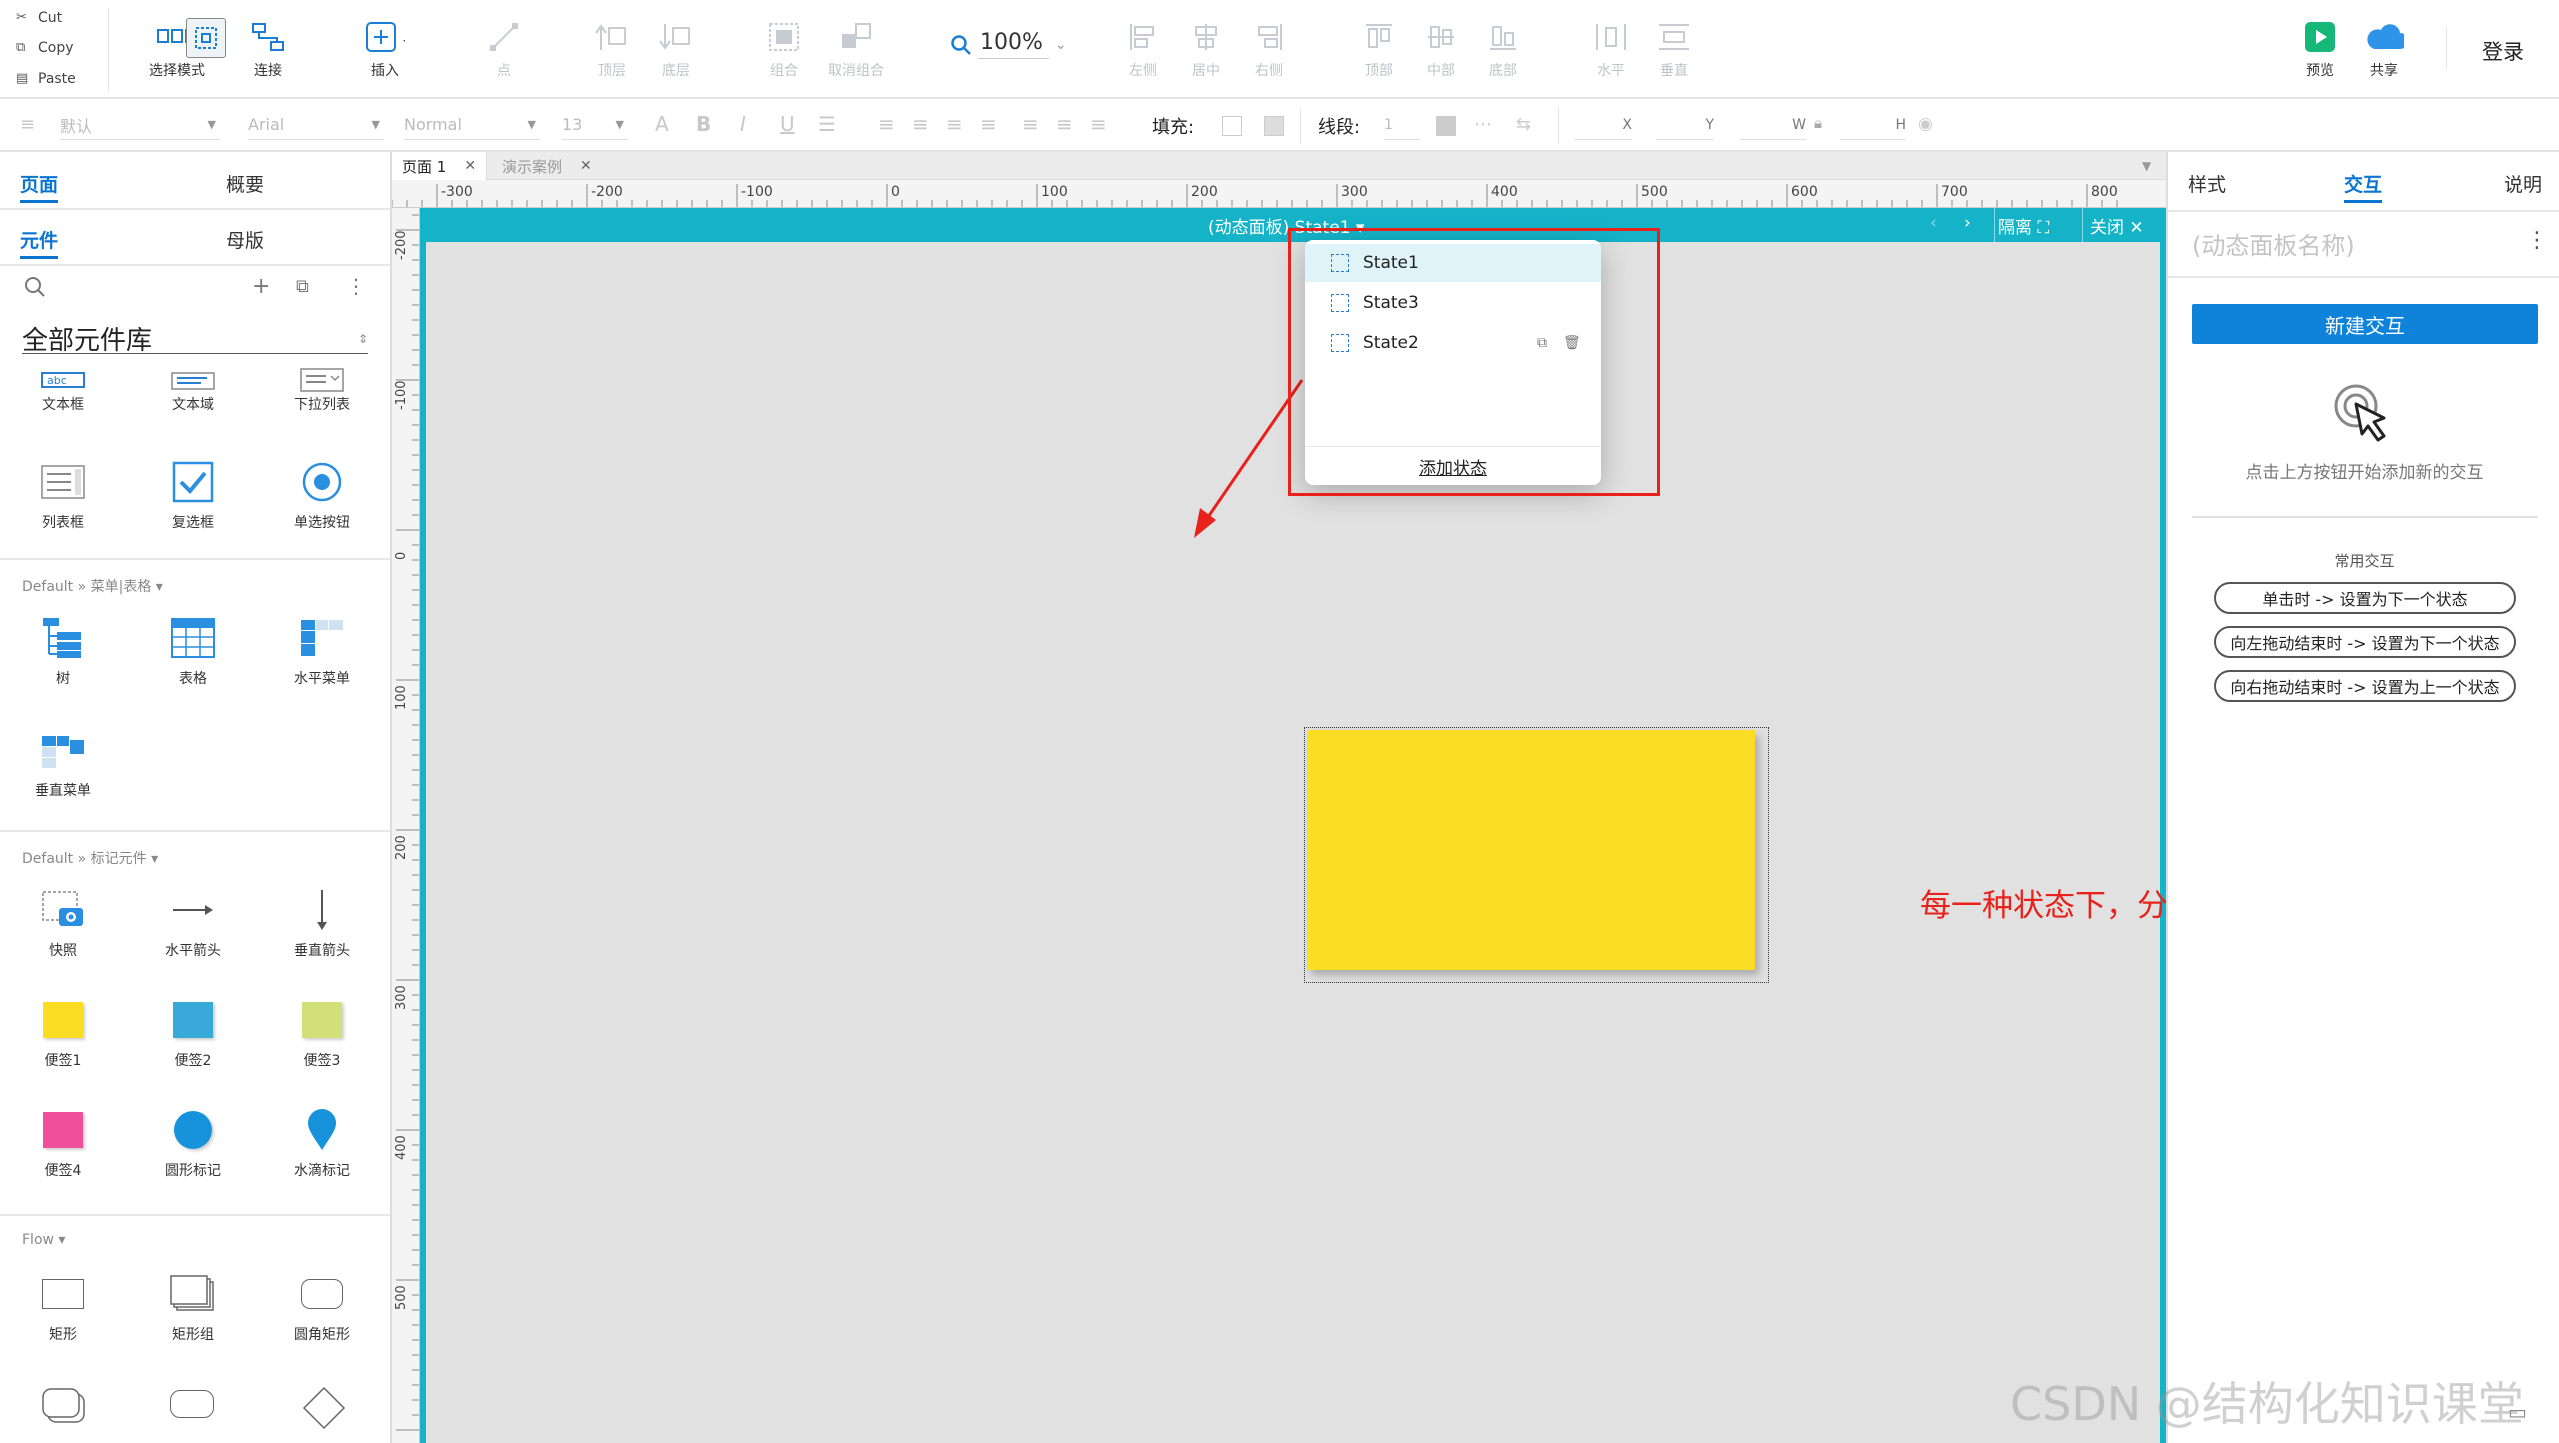 This screenshot has height=1443, width=2559. What do you see at coordinates (1453, 343) in the screenshot?
I see `state-item: State2 ⧉ 🗑︎` at bounding box center [1453, 343].